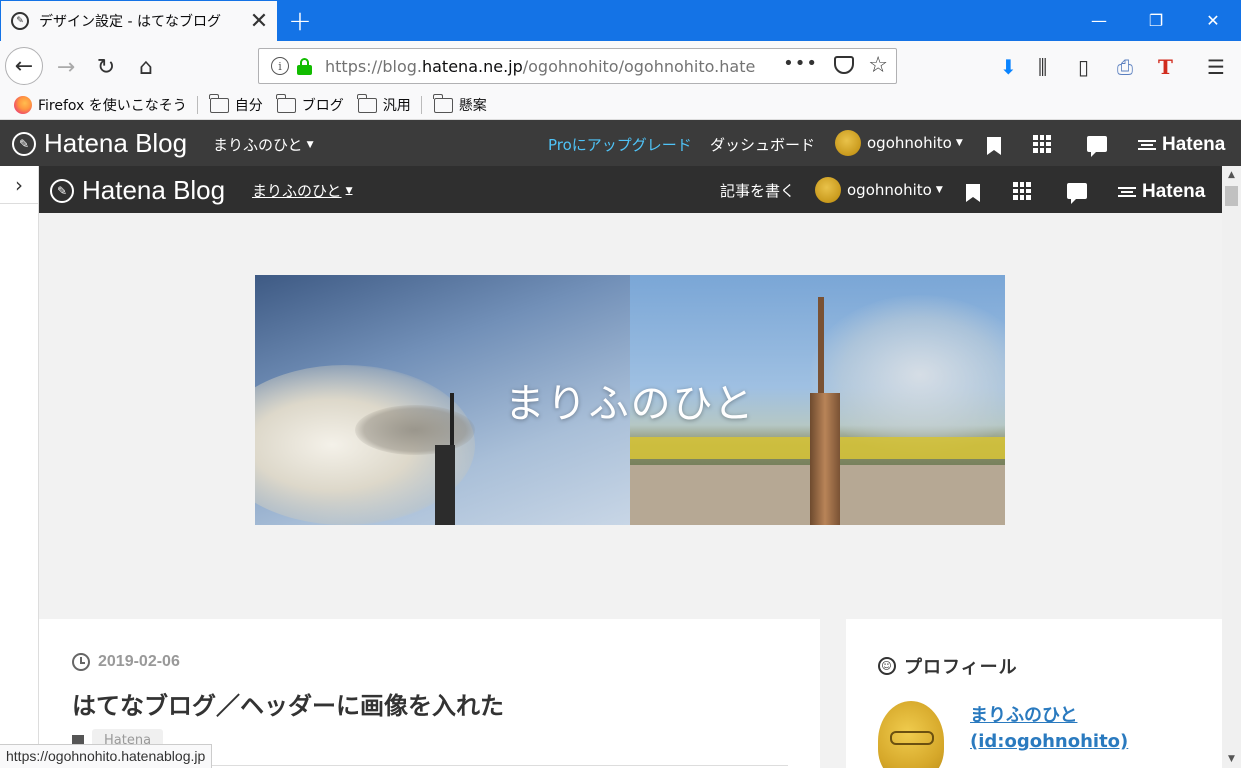  Describe the element at coordinates (137, 190) in the screenshot. I see `hatena-blog-logo-preview: ✎ Hatena Blog` at that location.